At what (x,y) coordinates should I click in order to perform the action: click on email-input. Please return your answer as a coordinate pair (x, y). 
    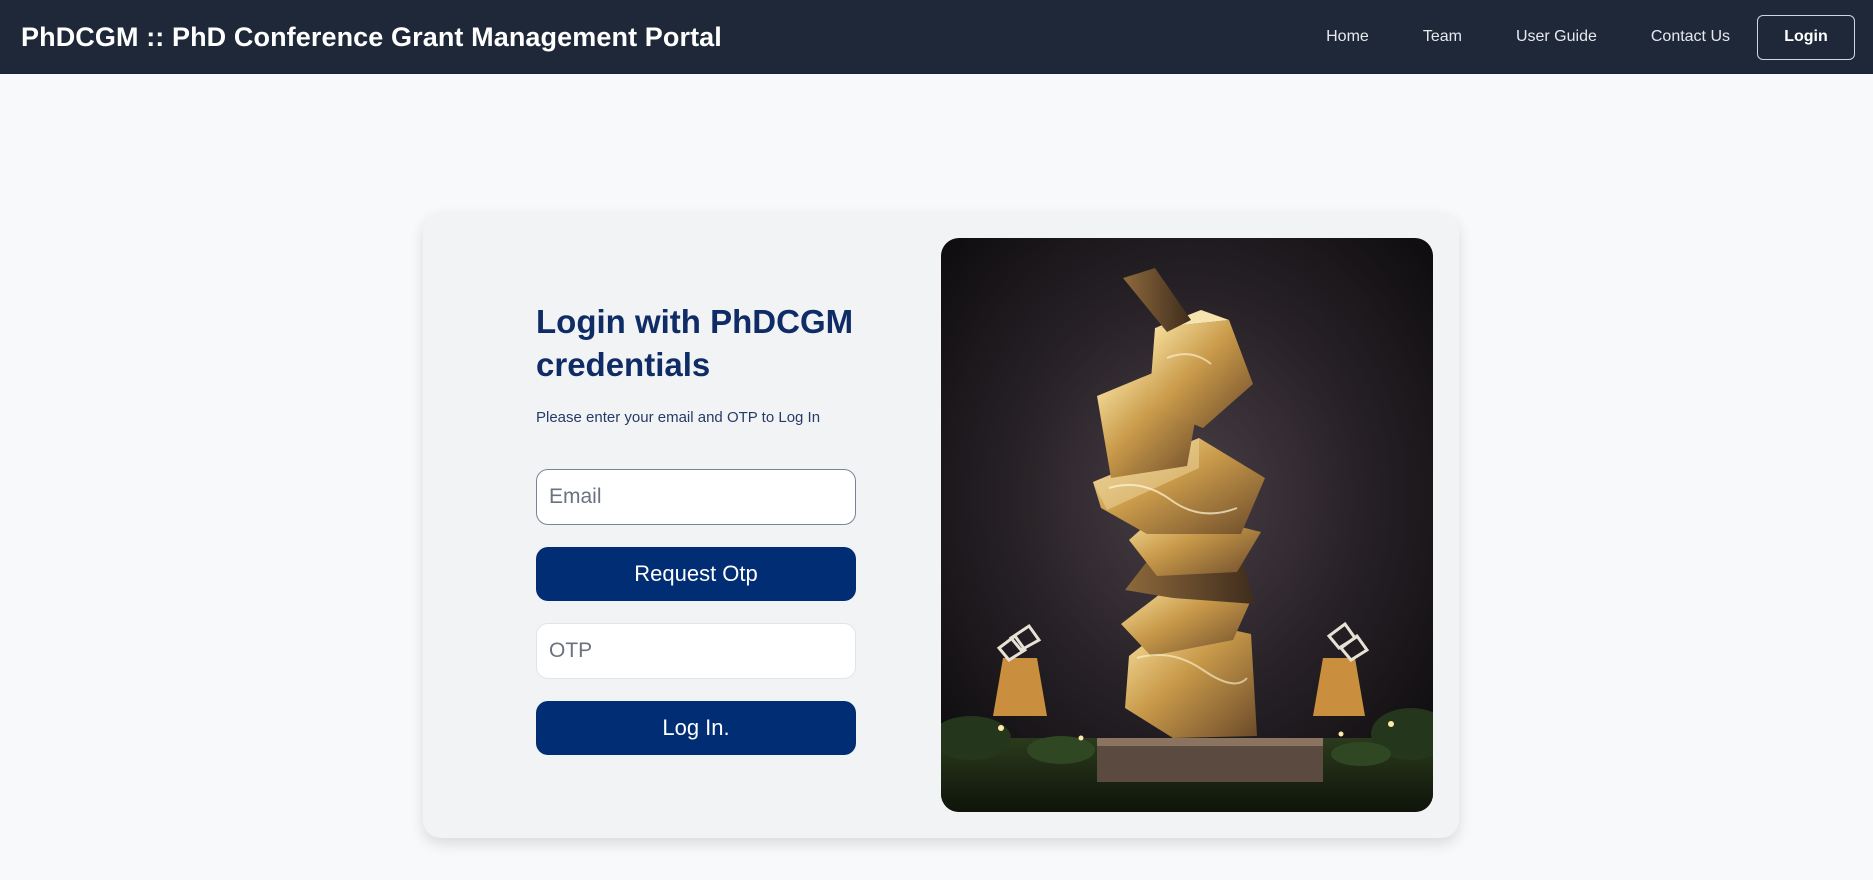
    Looking at the image, I should click on (696, 497).